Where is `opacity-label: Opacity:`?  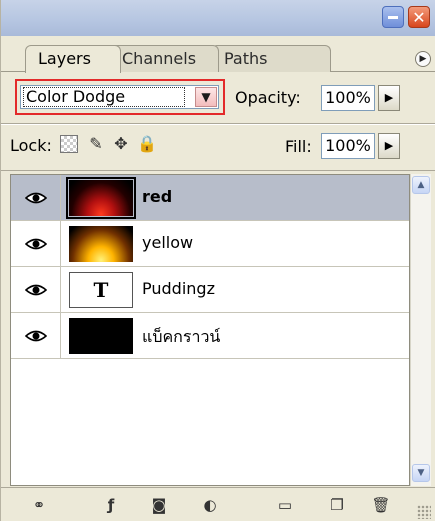
opacity-label: Opacity: is located at coordinates (268, 97).